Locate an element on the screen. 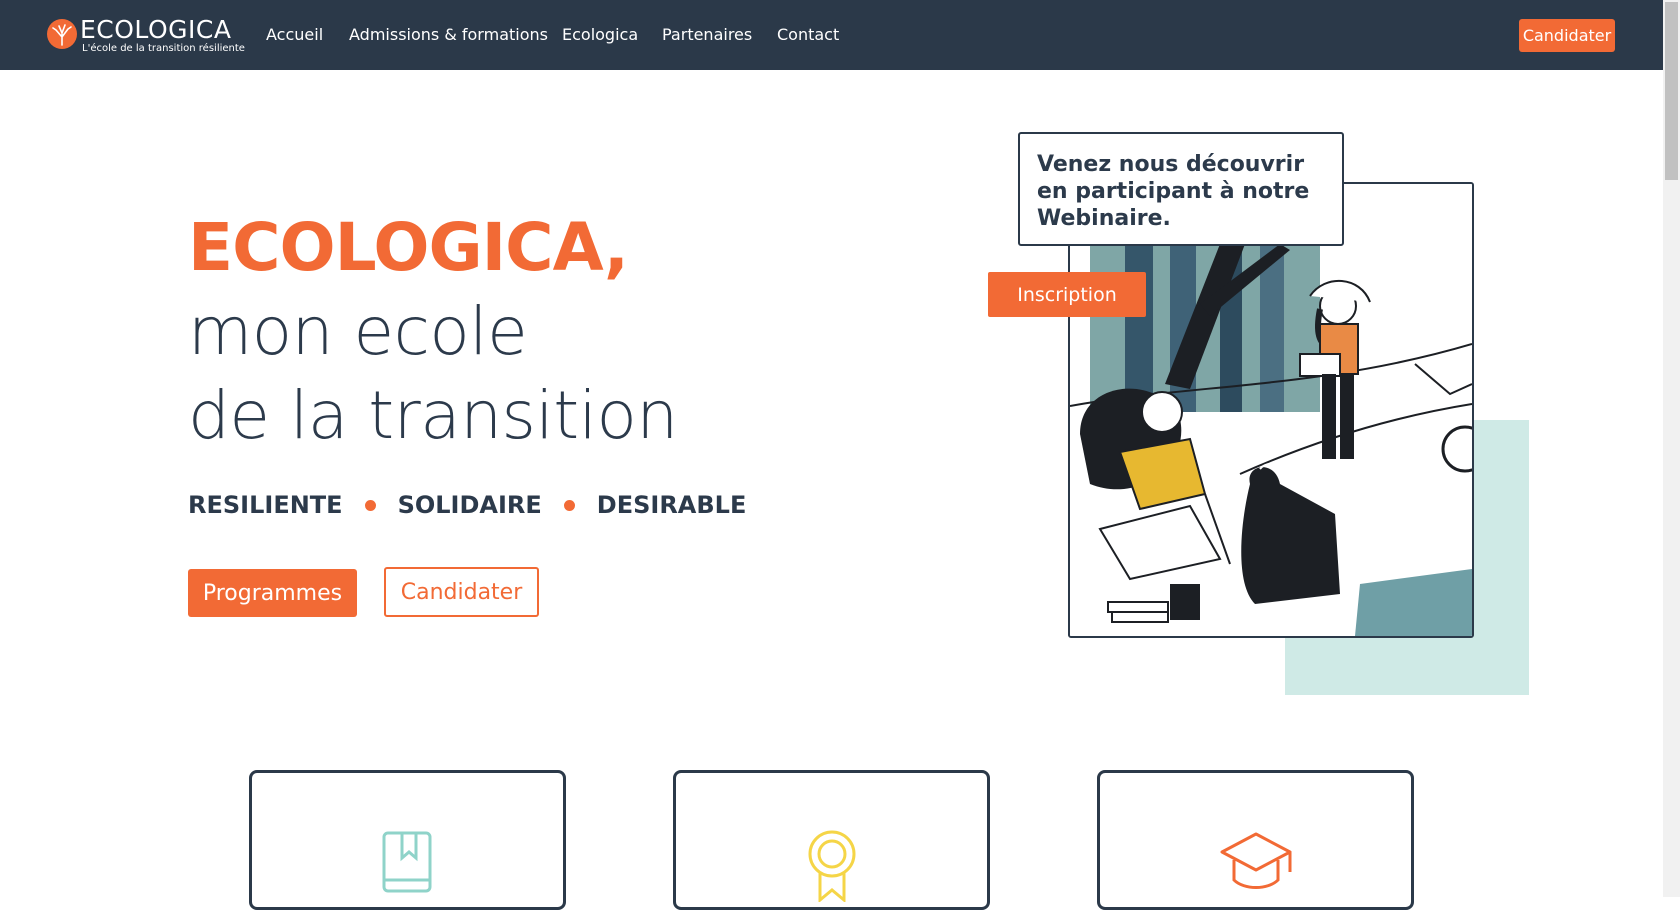 This screenshot has width=1680, height=910. hero-title-line3: de la transition is located at coordinates (433, 415).